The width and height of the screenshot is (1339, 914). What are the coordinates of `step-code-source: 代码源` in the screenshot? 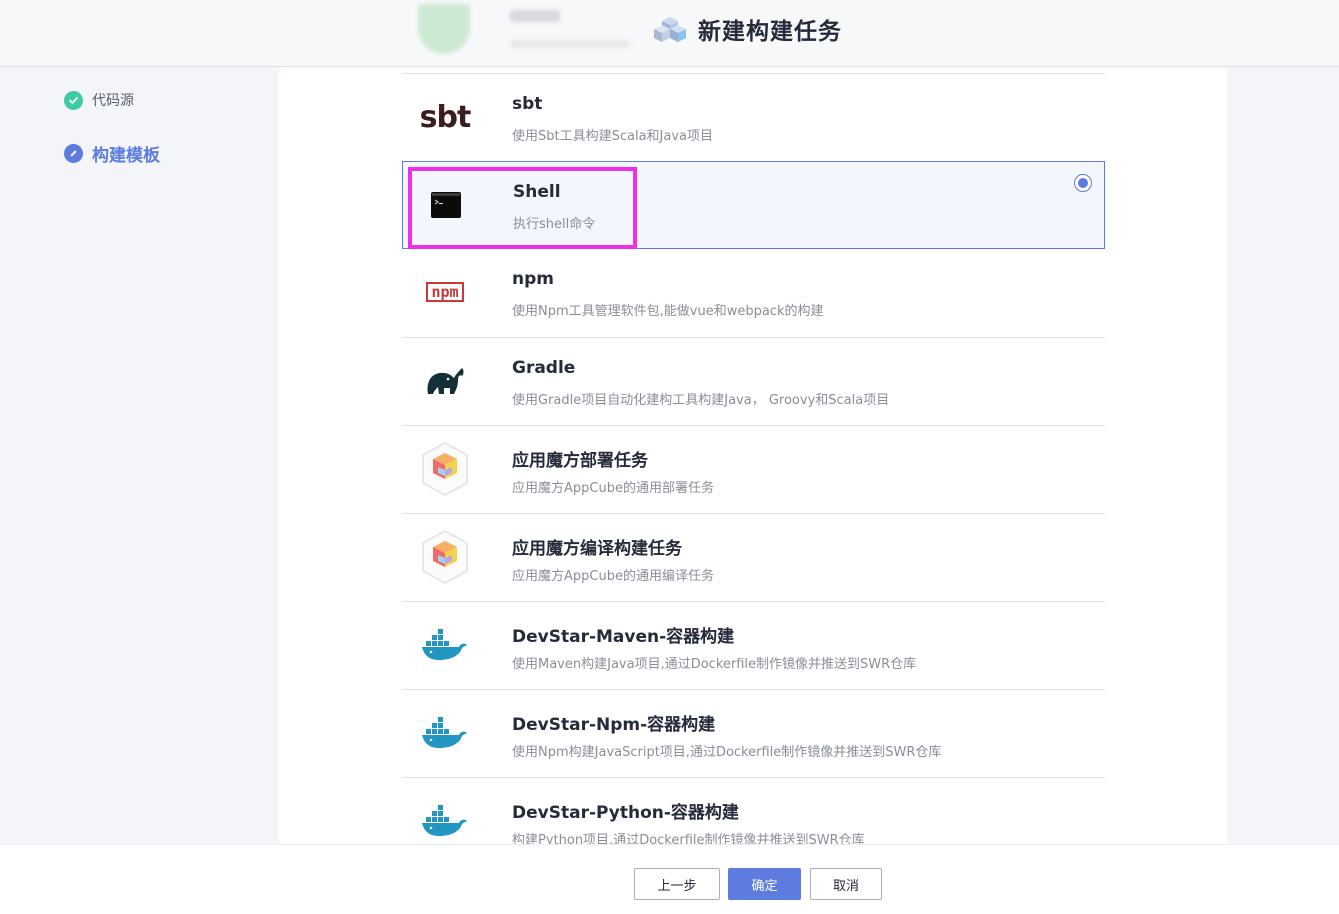 It's located at (99, 100).